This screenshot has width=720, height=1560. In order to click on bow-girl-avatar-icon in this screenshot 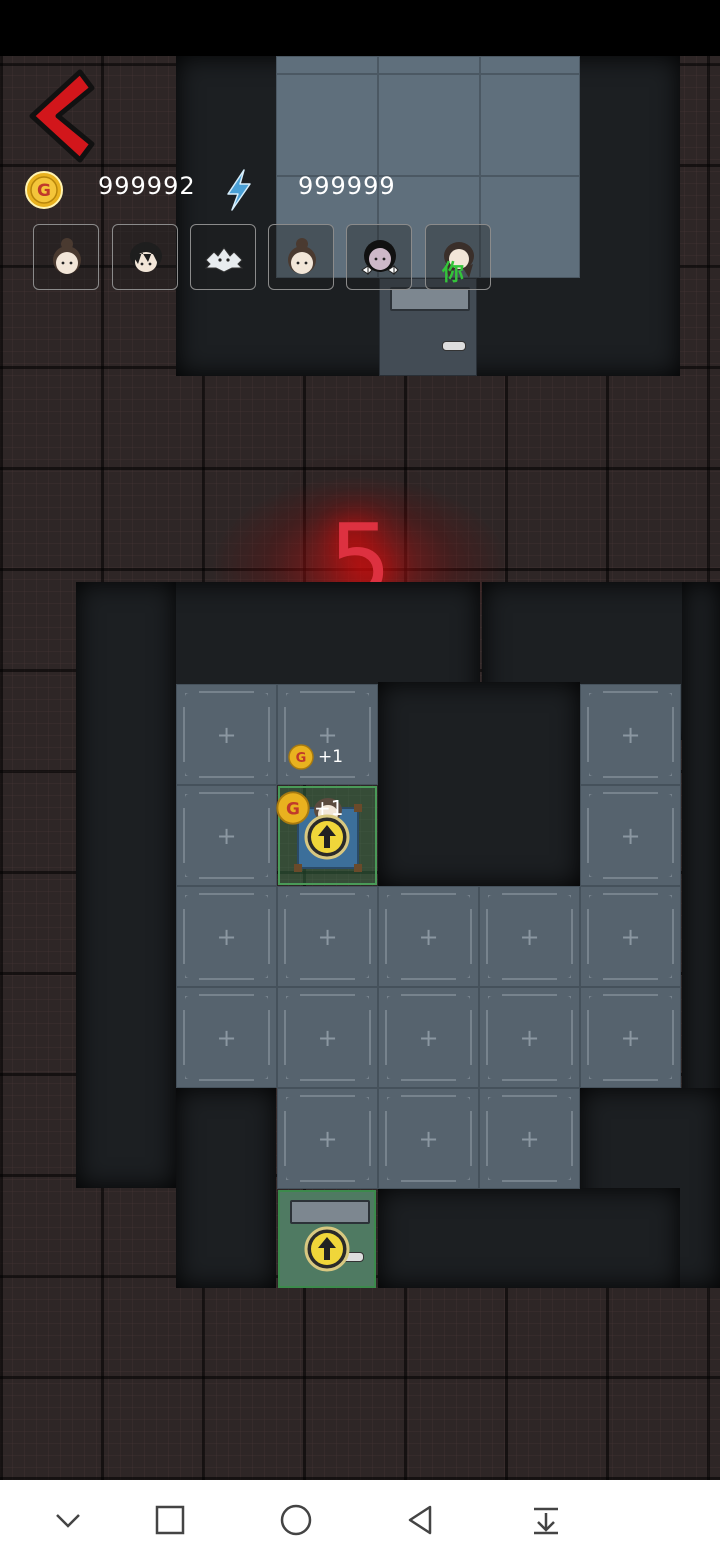, I will do `click(380, 258)`.